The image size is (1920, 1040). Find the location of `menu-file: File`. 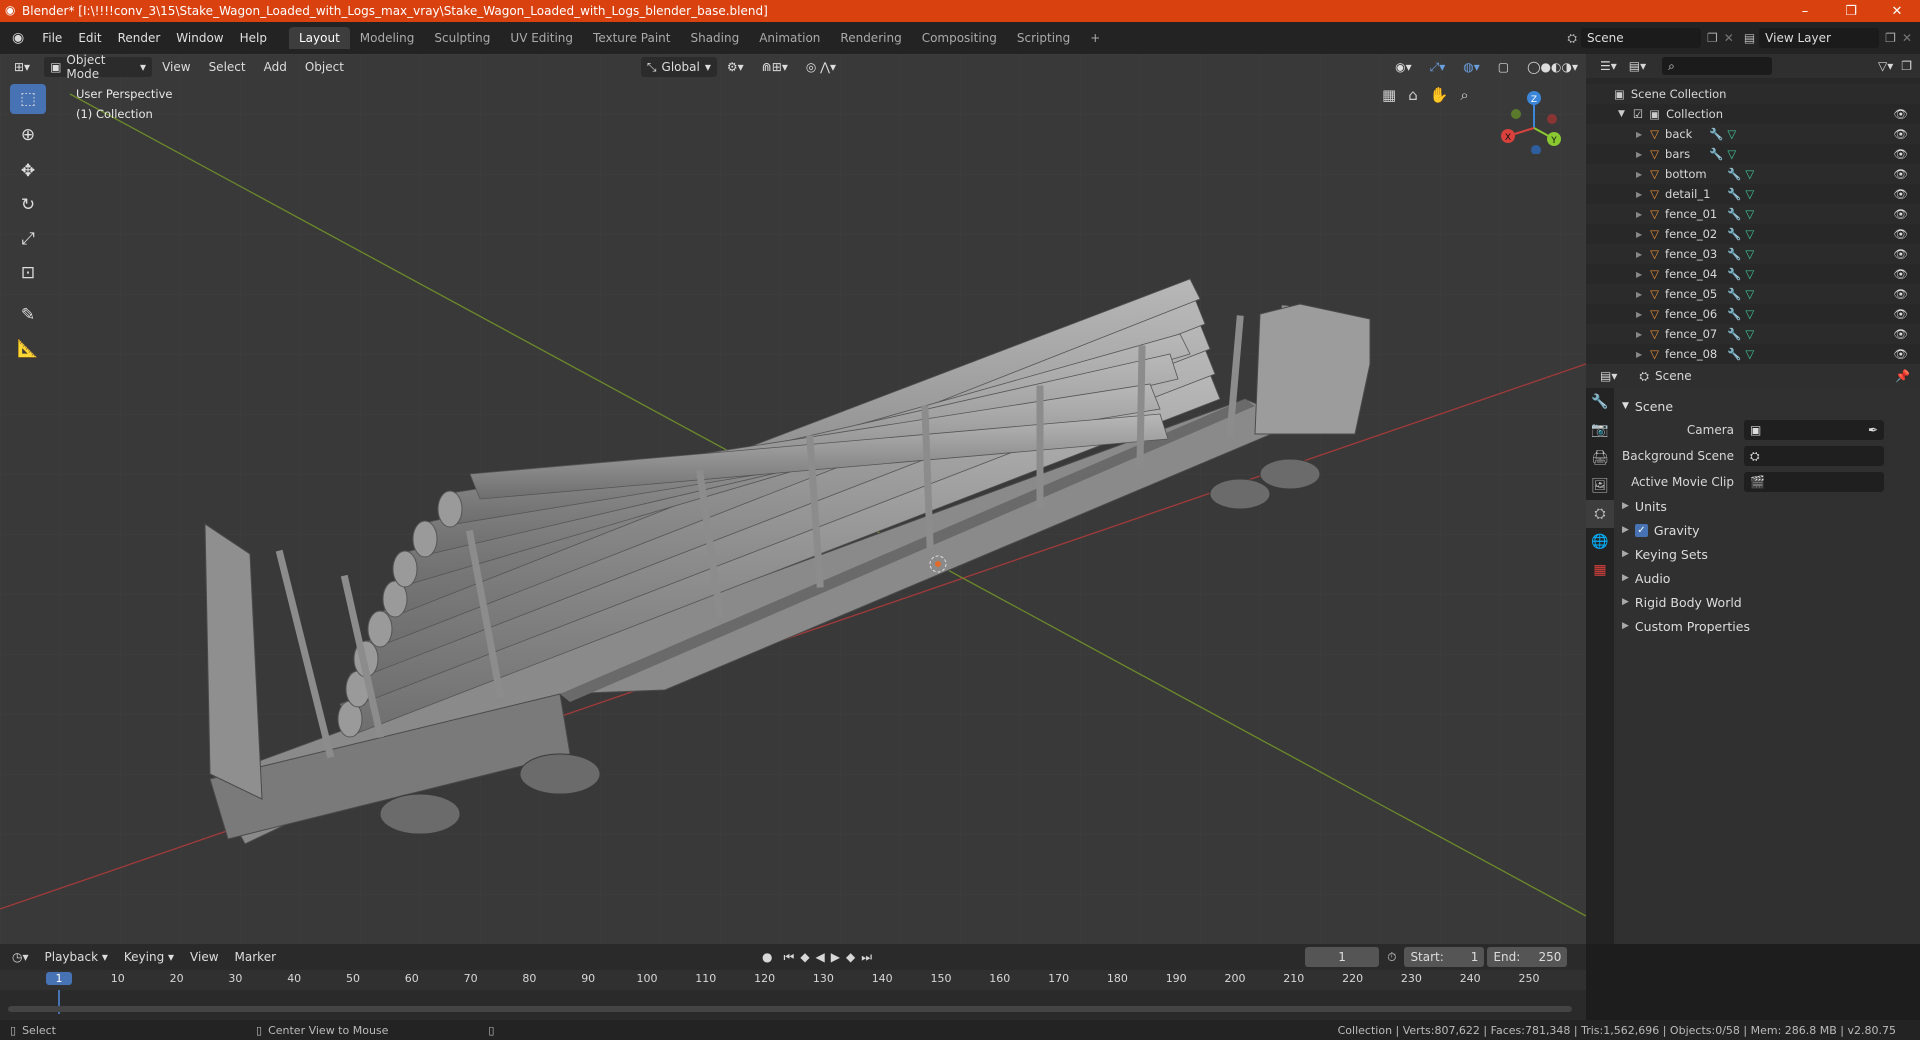

menu-file: File is located at coordinates (52, 38).